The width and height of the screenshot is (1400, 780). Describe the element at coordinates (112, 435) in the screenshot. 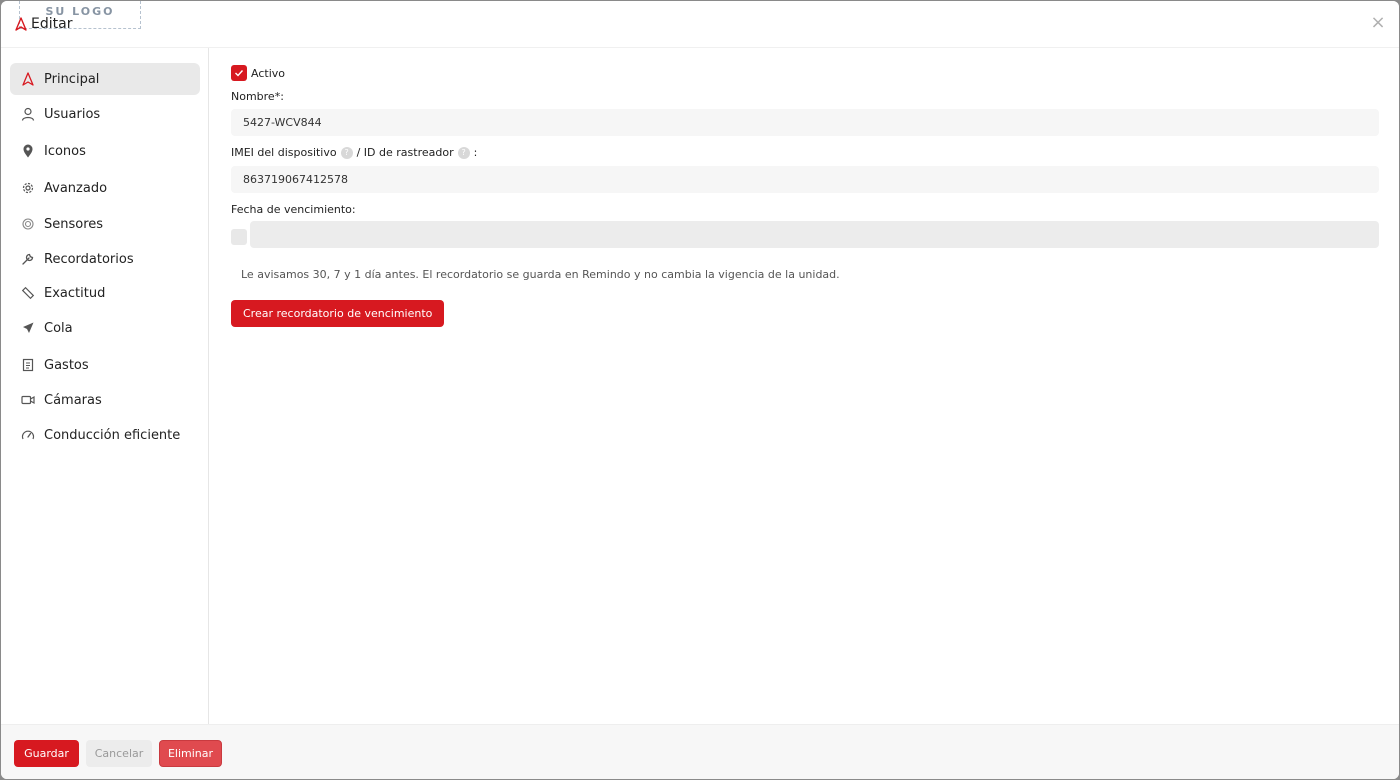

I see `sidebar-item-label: Conducción eficiente` at that location.